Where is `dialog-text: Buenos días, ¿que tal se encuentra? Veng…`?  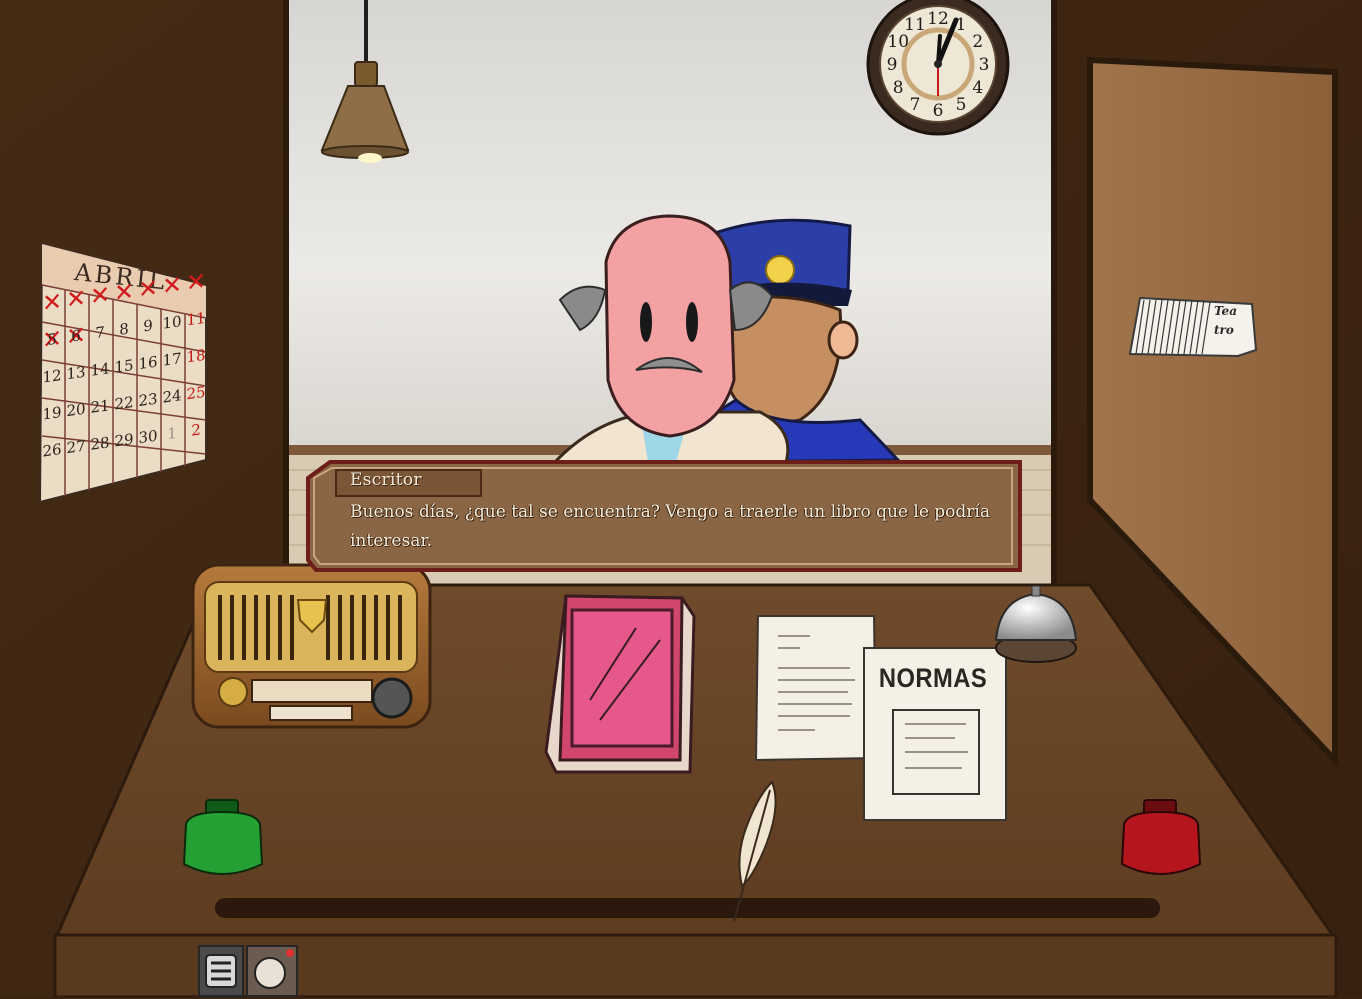 dialog-text: Buenos días, ¿que tal se encuentra? Veng… is located at coordinates (670, 527).